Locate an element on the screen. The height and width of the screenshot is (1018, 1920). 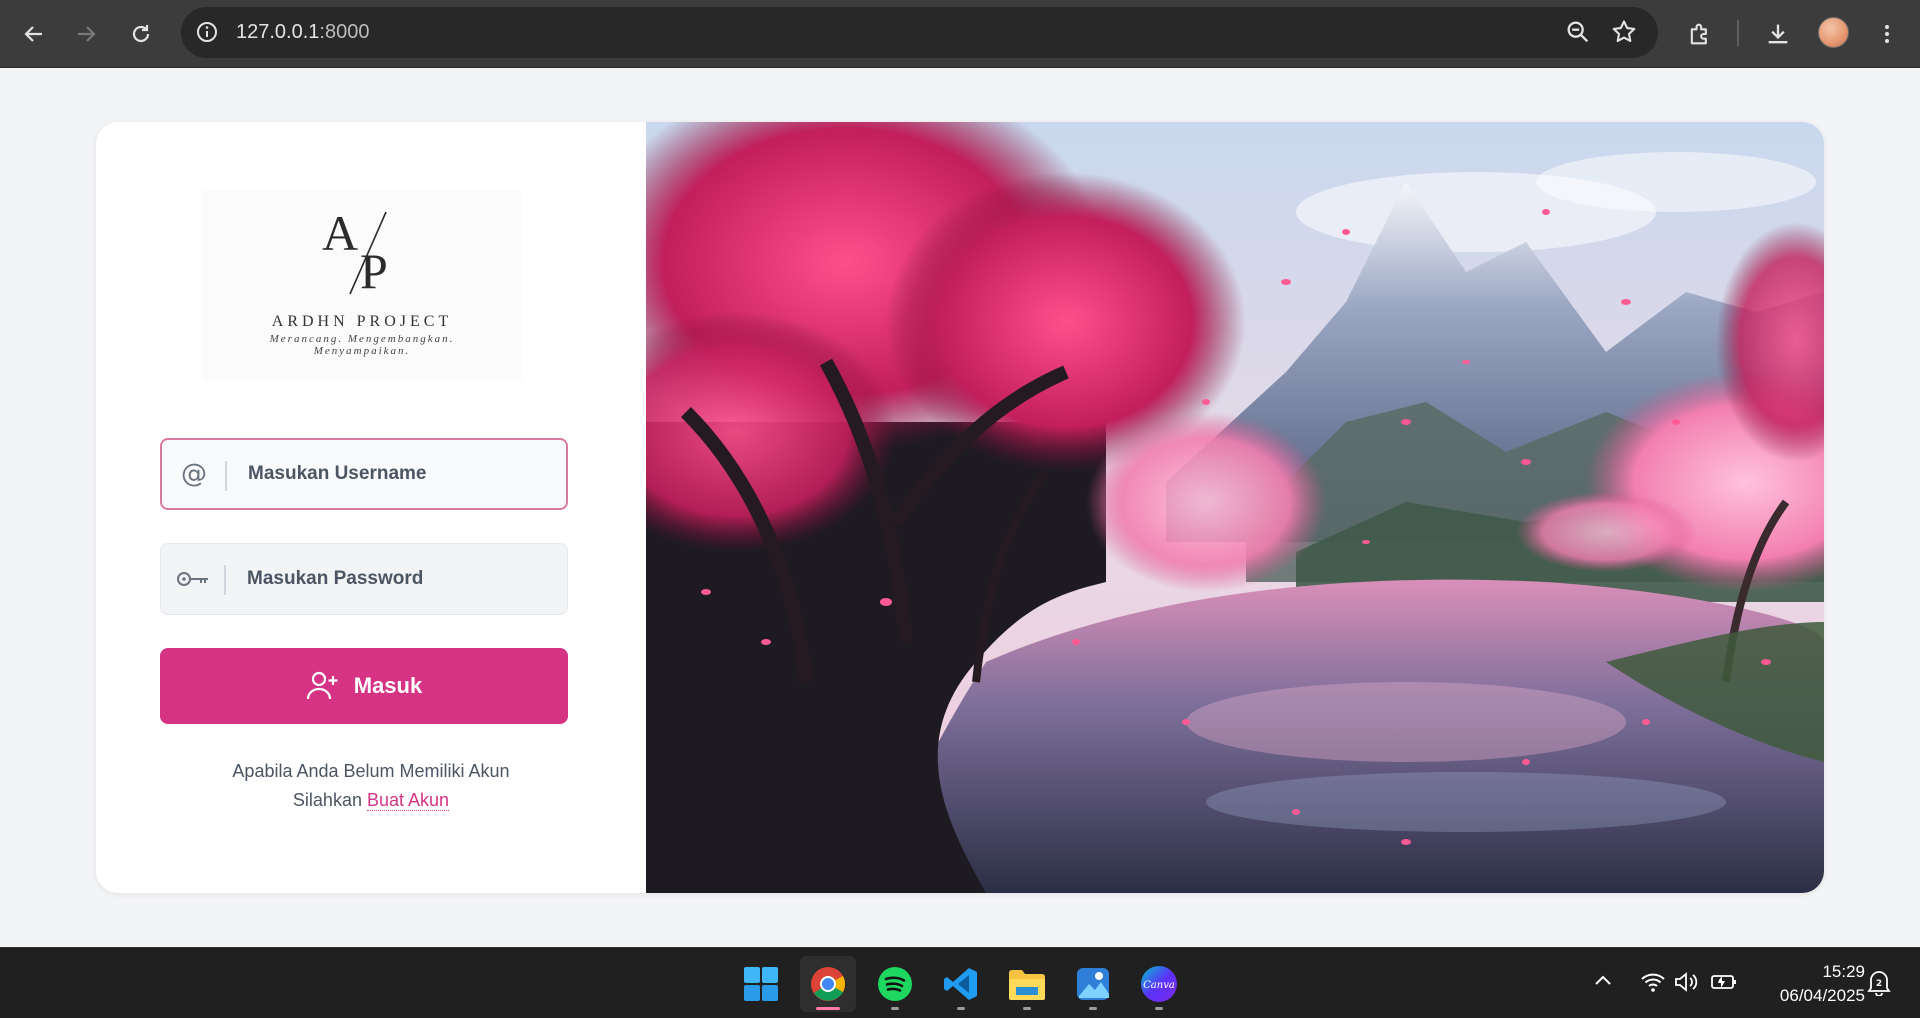
notification-count: 2 is located at coordinates (1879, 984).